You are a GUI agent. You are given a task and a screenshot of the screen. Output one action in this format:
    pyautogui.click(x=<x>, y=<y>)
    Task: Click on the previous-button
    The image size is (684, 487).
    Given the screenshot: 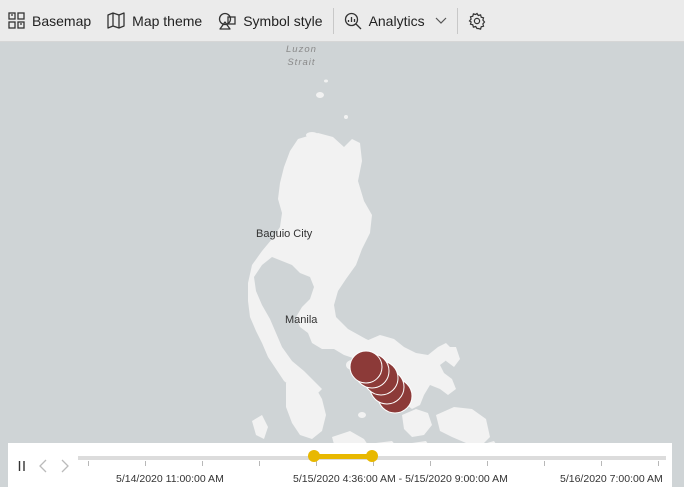 What is the action you would take?
    pyautogui.click(x=43, y=468)
    